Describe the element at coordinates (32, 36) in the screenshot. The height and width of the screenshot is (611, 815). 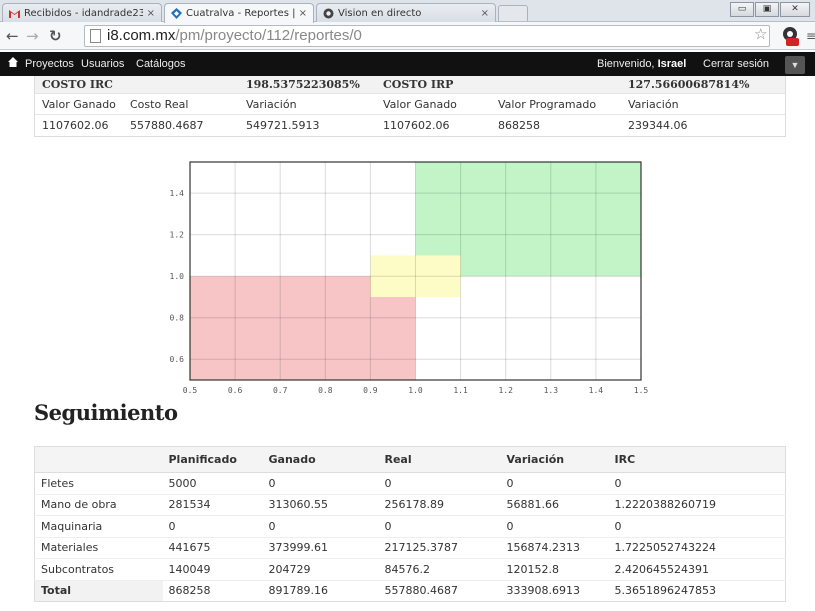
I see `forward-arrow-icon: →` at that location.